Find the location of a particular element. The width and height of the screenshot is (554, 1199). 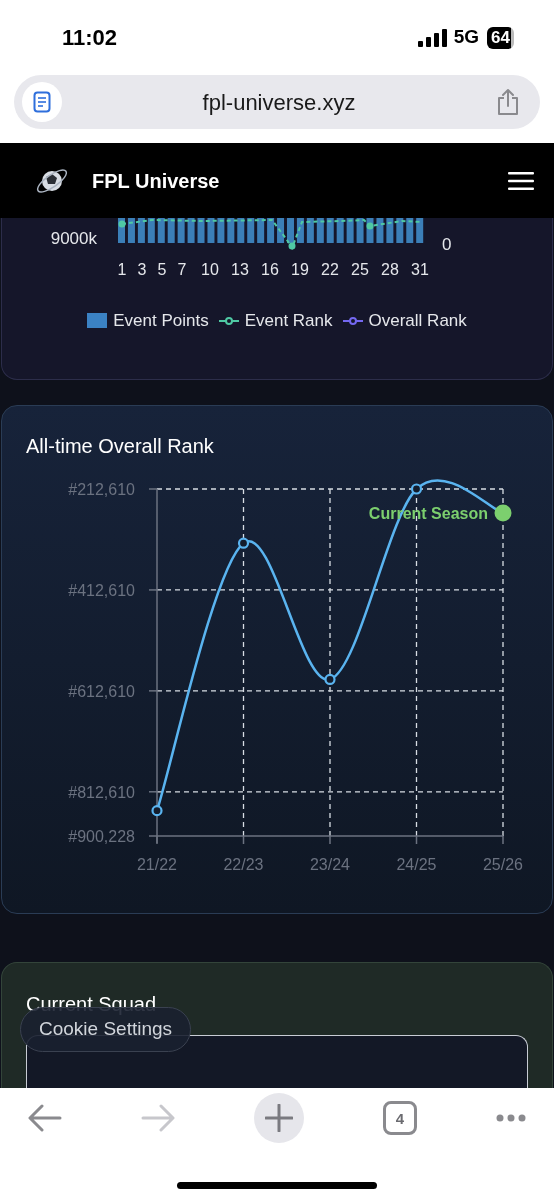

y-tick-label: #612,610 is located at coordinates (101, 691).